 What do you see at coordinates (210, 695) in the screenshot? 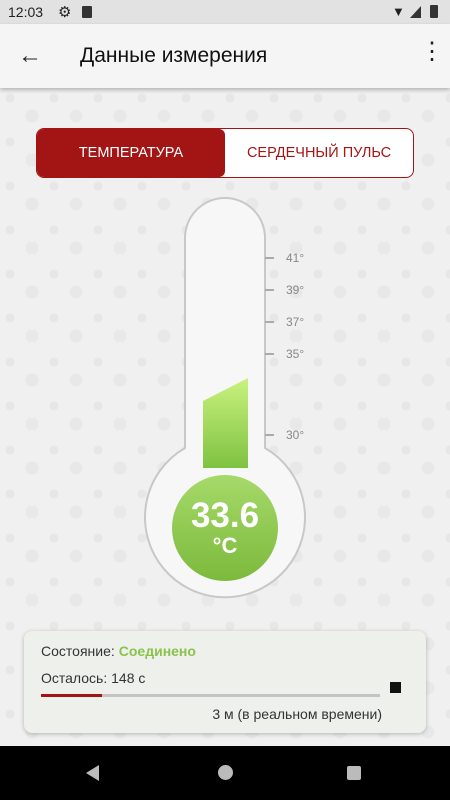
I see `measurement-progress` at bounding box center [210, 695].